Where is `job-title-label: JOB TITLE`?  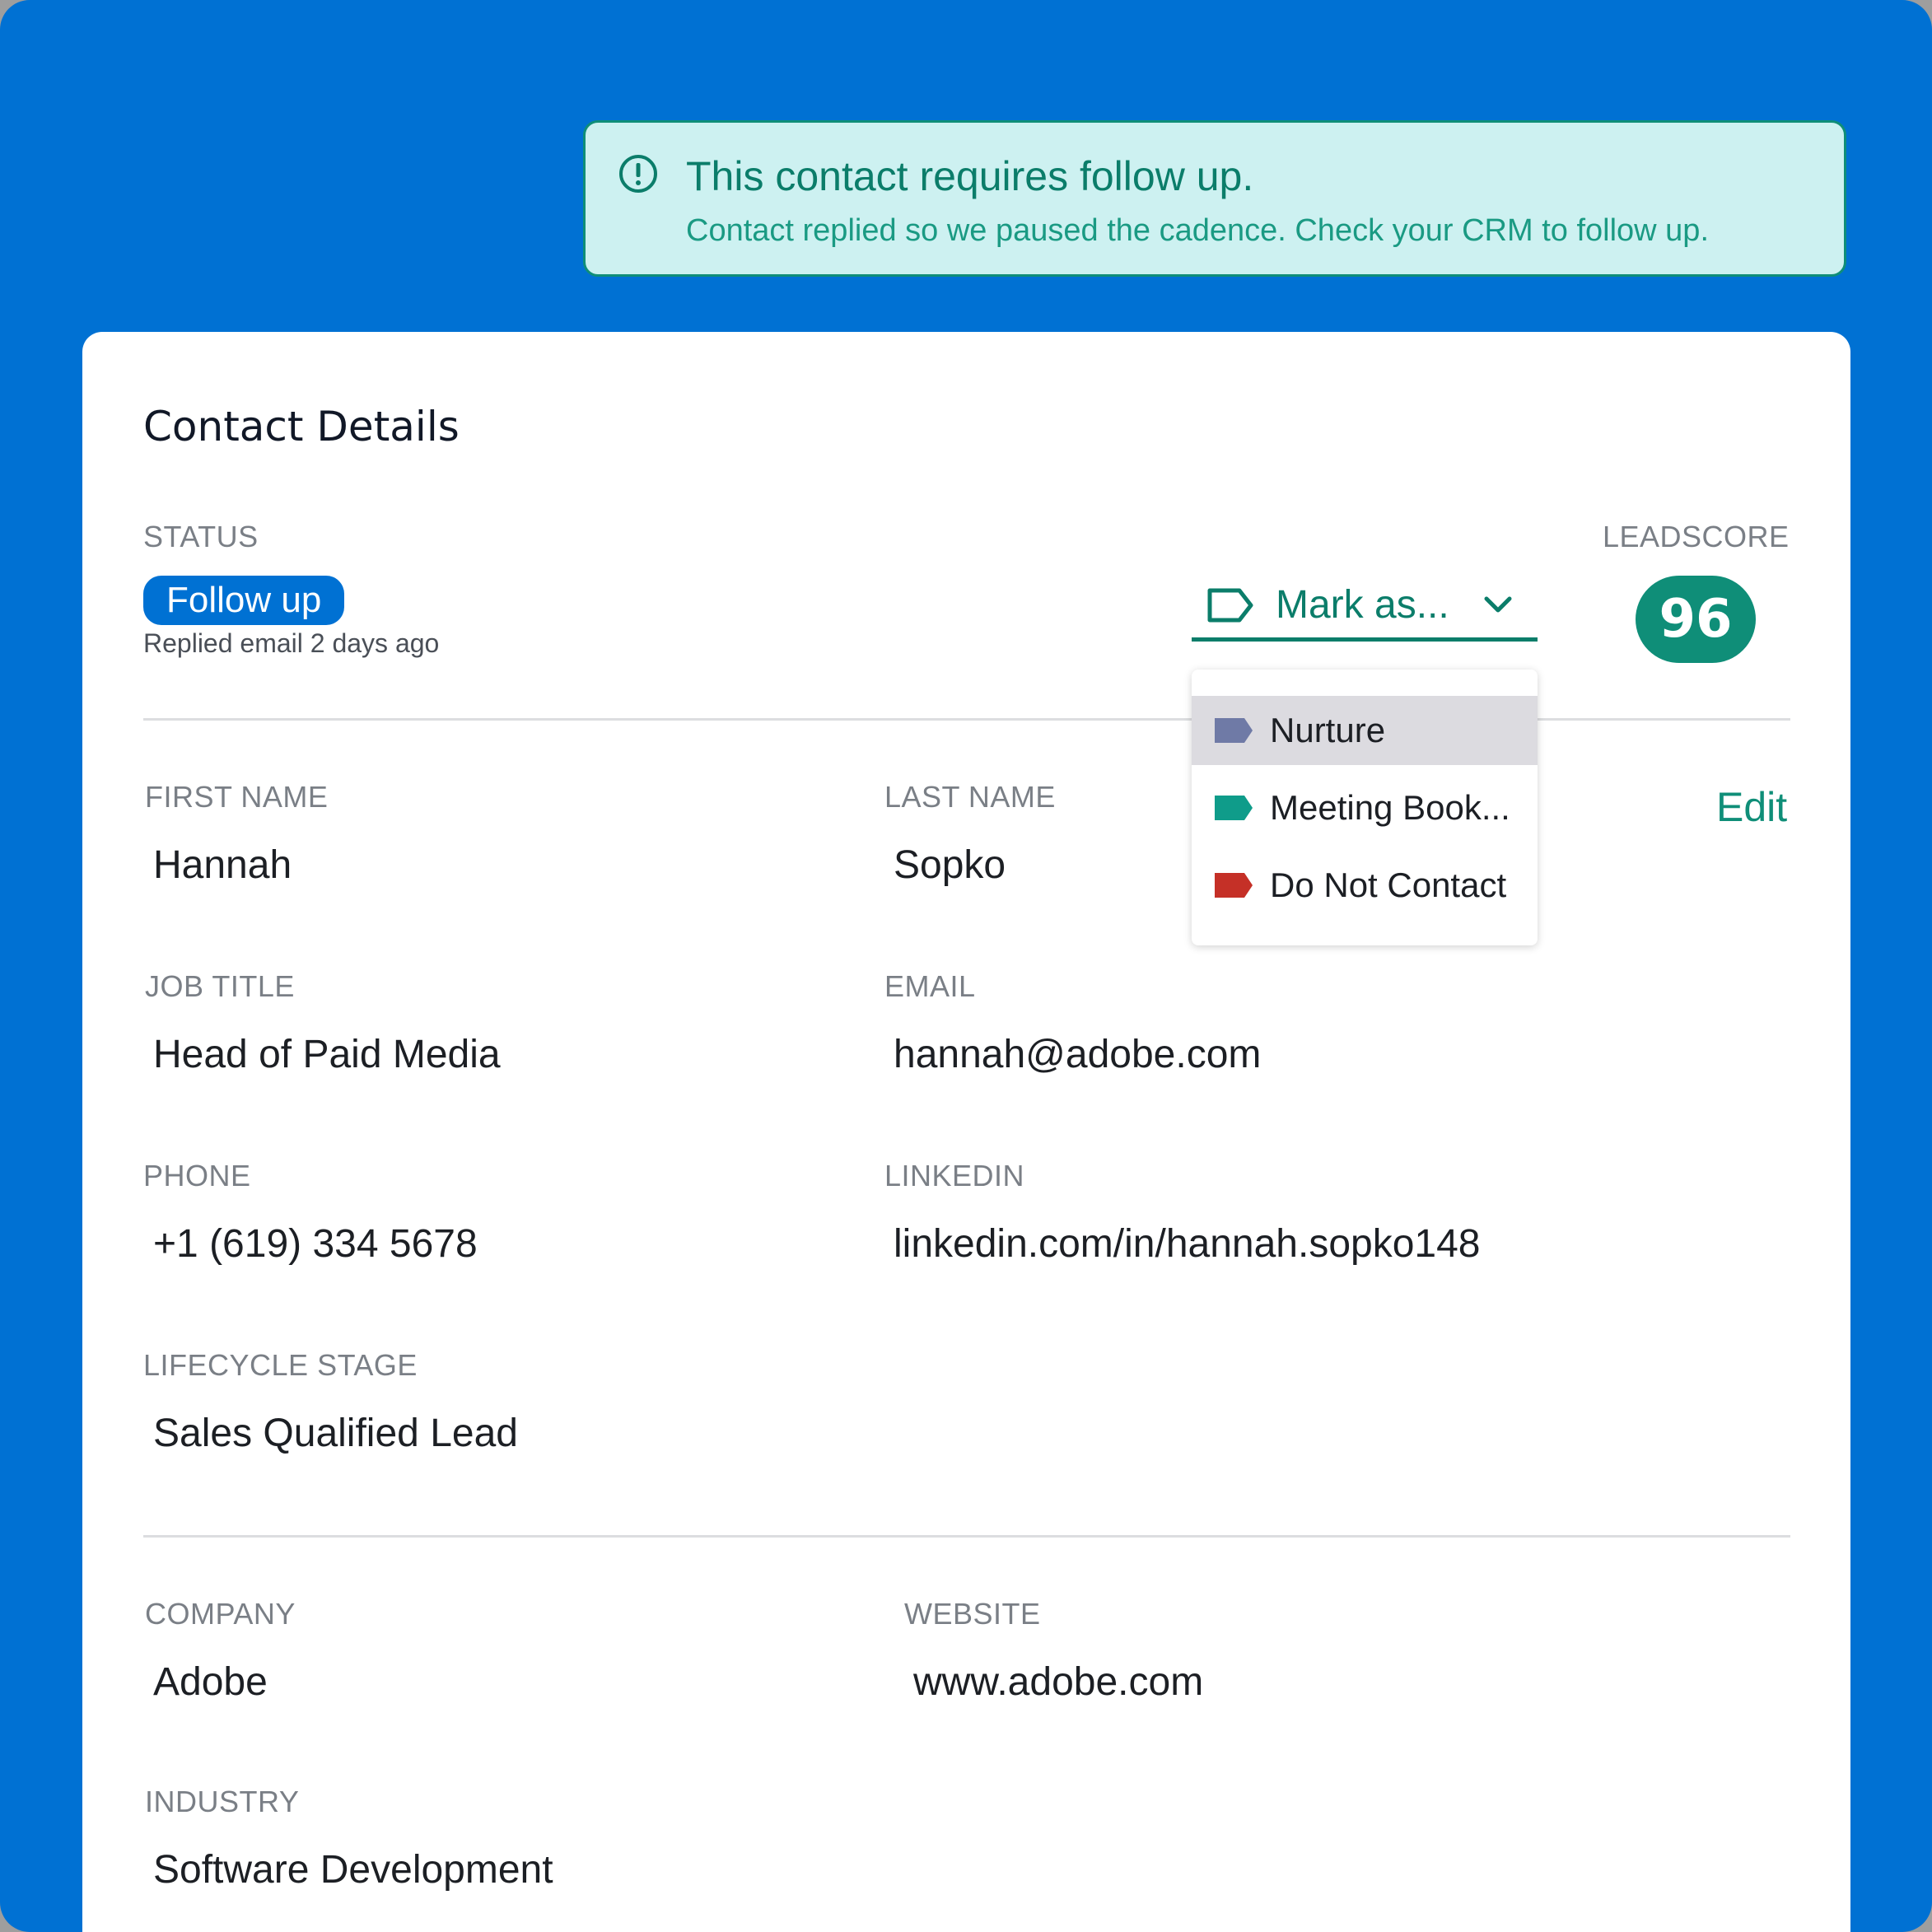
job-title-label: JOB TITLE is located at coordinates (220, 986).